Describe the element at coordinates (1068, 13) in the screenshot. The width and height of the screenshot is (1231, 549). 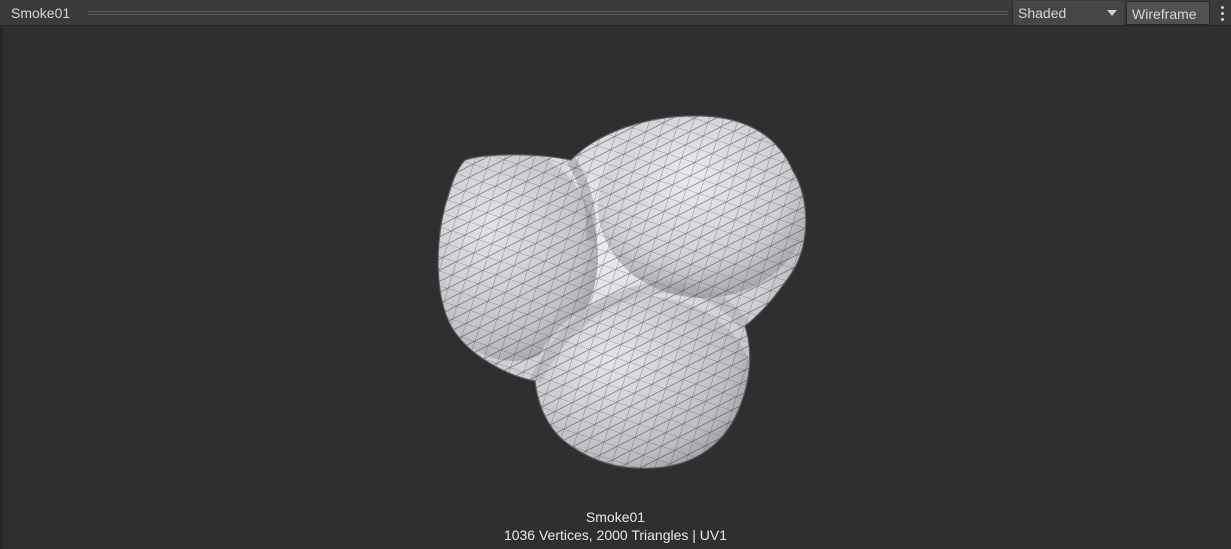
I see `shading-mode-dropdown: Shaded` at that location.